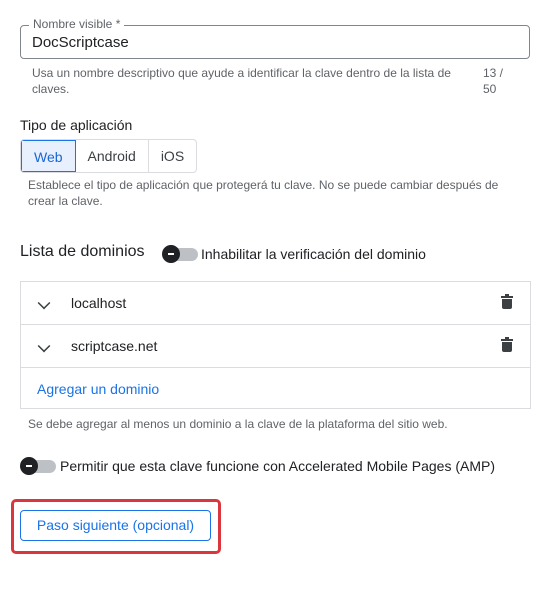  Describe the element at coordinates (114, 346) in the screenshot. I see `domain-name: scriptcase.net` at that location.